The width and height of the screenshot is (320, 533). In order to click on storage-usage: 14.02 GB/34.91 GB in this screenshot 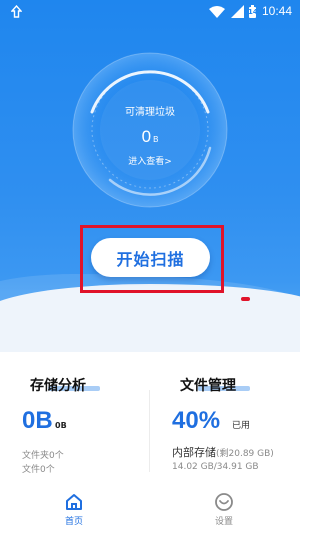, I will do `click(215, 467)`.